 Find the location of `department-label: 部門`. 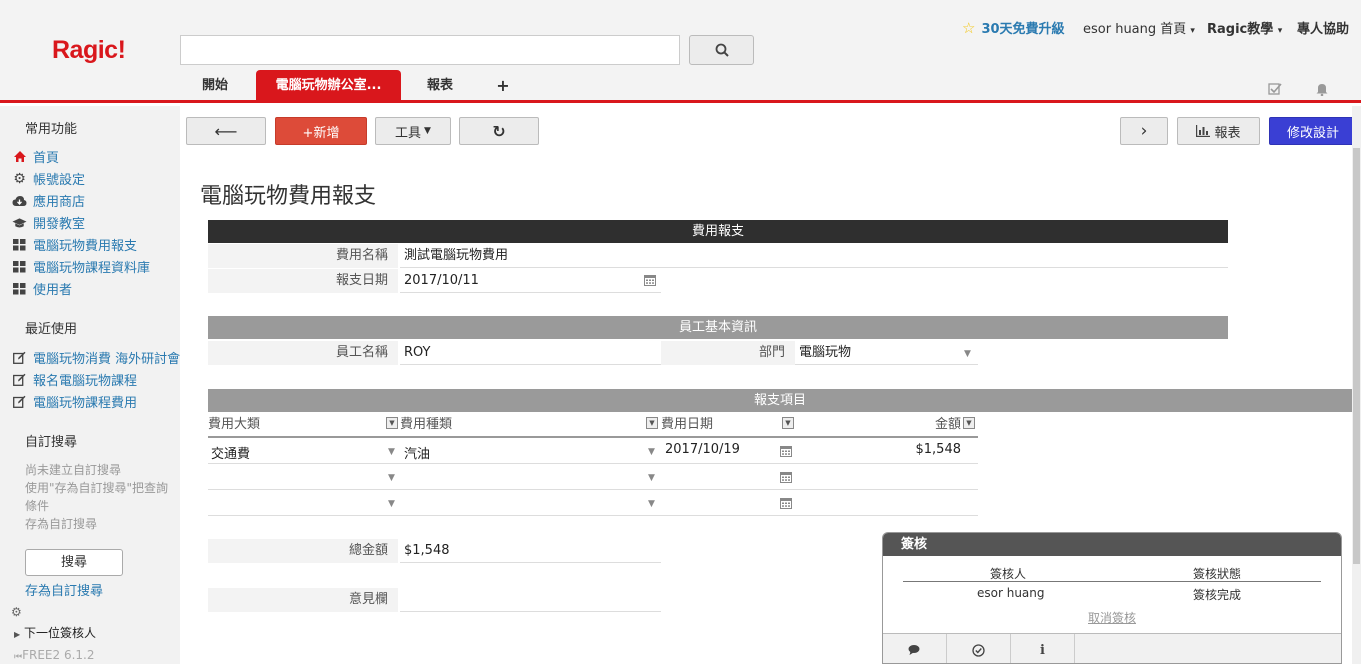

department-label: 部門 is located at coordinates (728, 353).